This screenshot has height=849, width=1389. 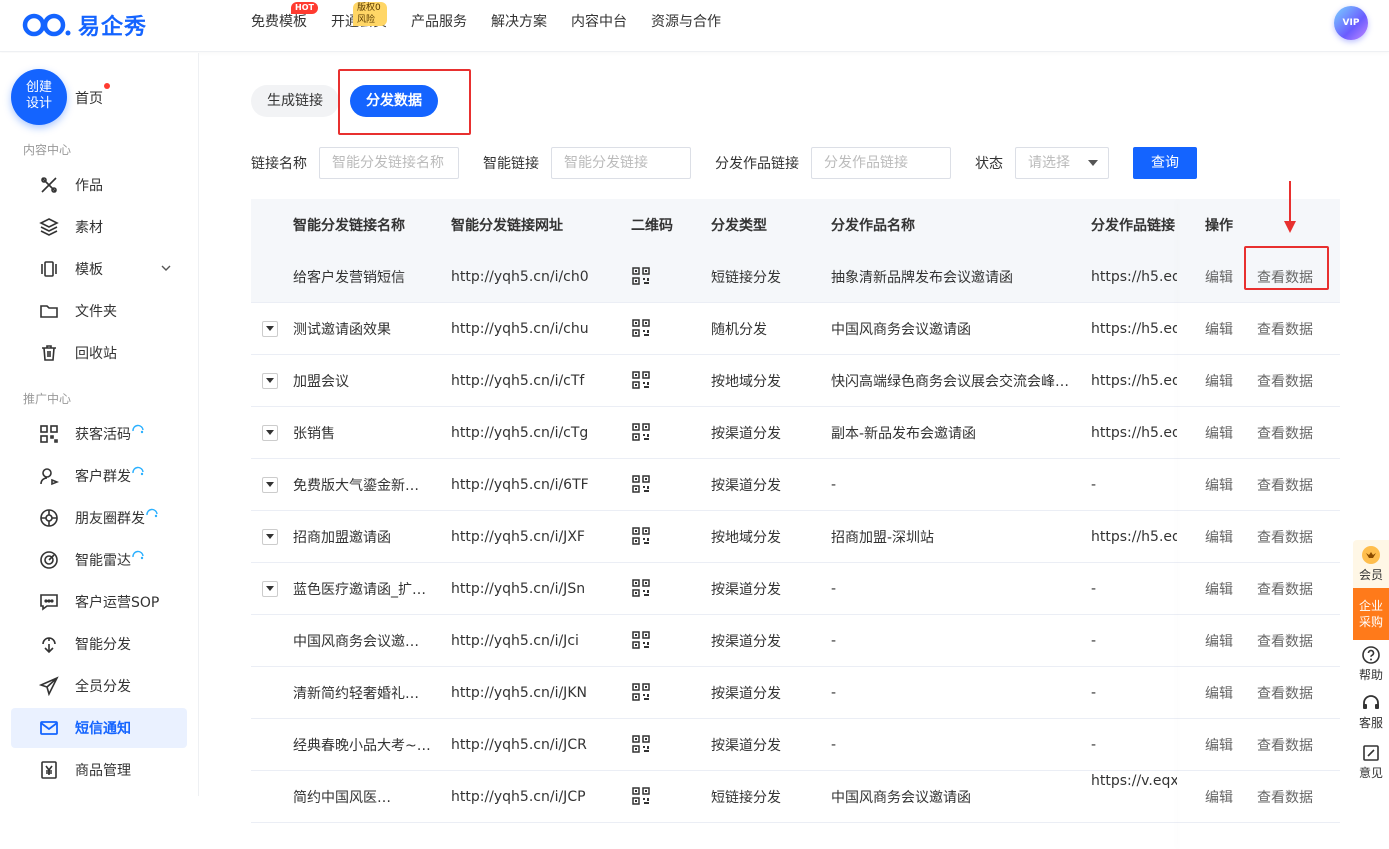 What do you see at coordinates (536, 537) in the screenshot?
I see `link-url-cell: http://yqh5.cn/i/JXF` at bounding box center [536, 537].